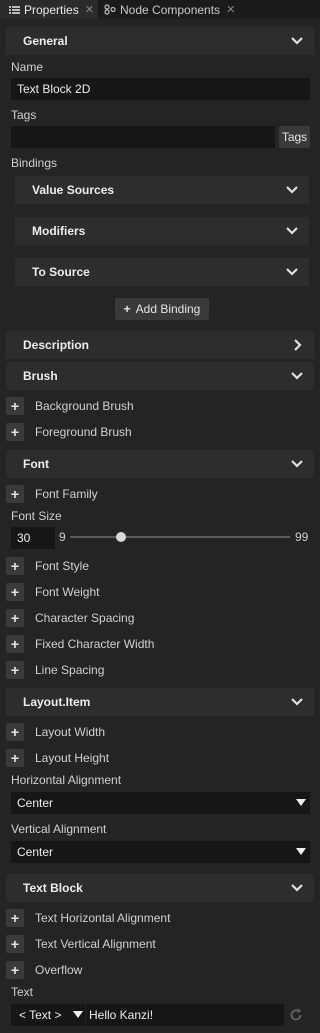  Describe the element at coordinates (85, 618) in the screenshot. I see `property-label: Character Spacing` at that location.